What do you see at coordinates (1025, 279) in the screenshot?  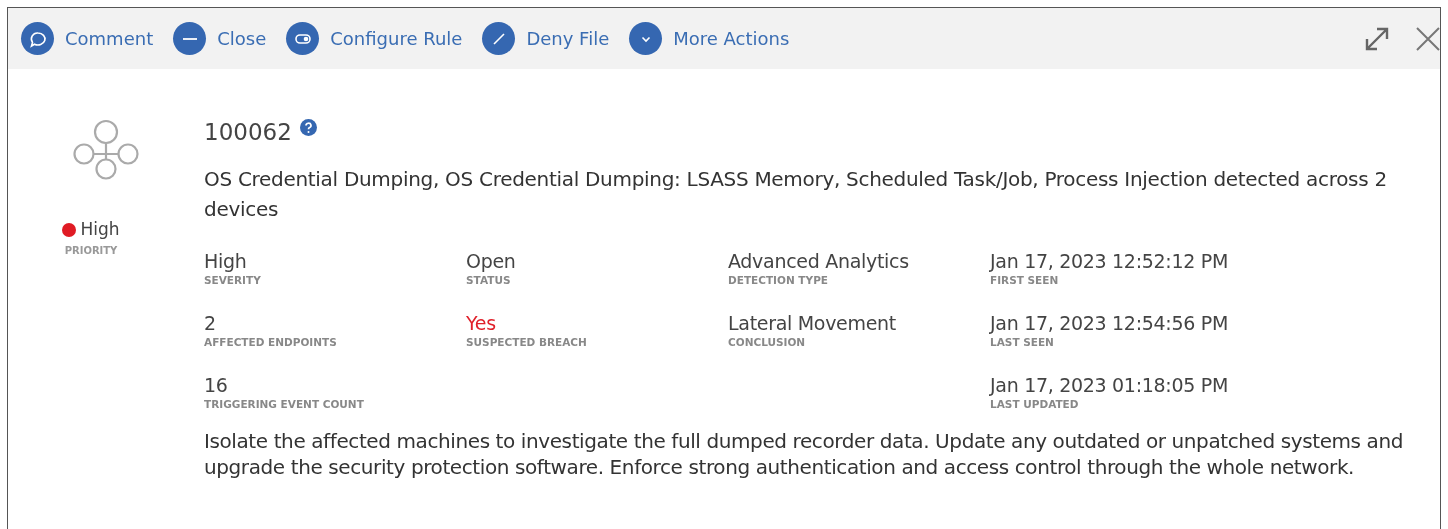 I see `field-label: FIRST SEEN` at bounding box center [1025, 279].